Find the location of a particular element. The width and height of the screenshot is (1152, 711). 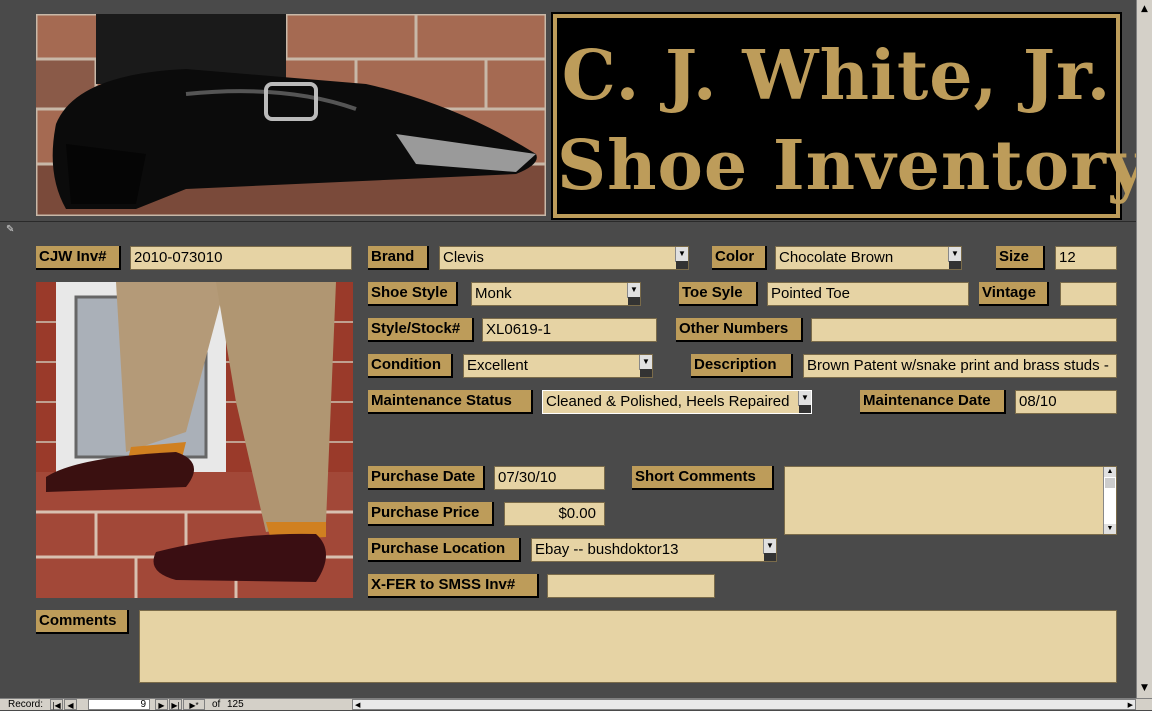

maintenance-status-dropdown-icon: ▼ is located at coordinates (804, 398).